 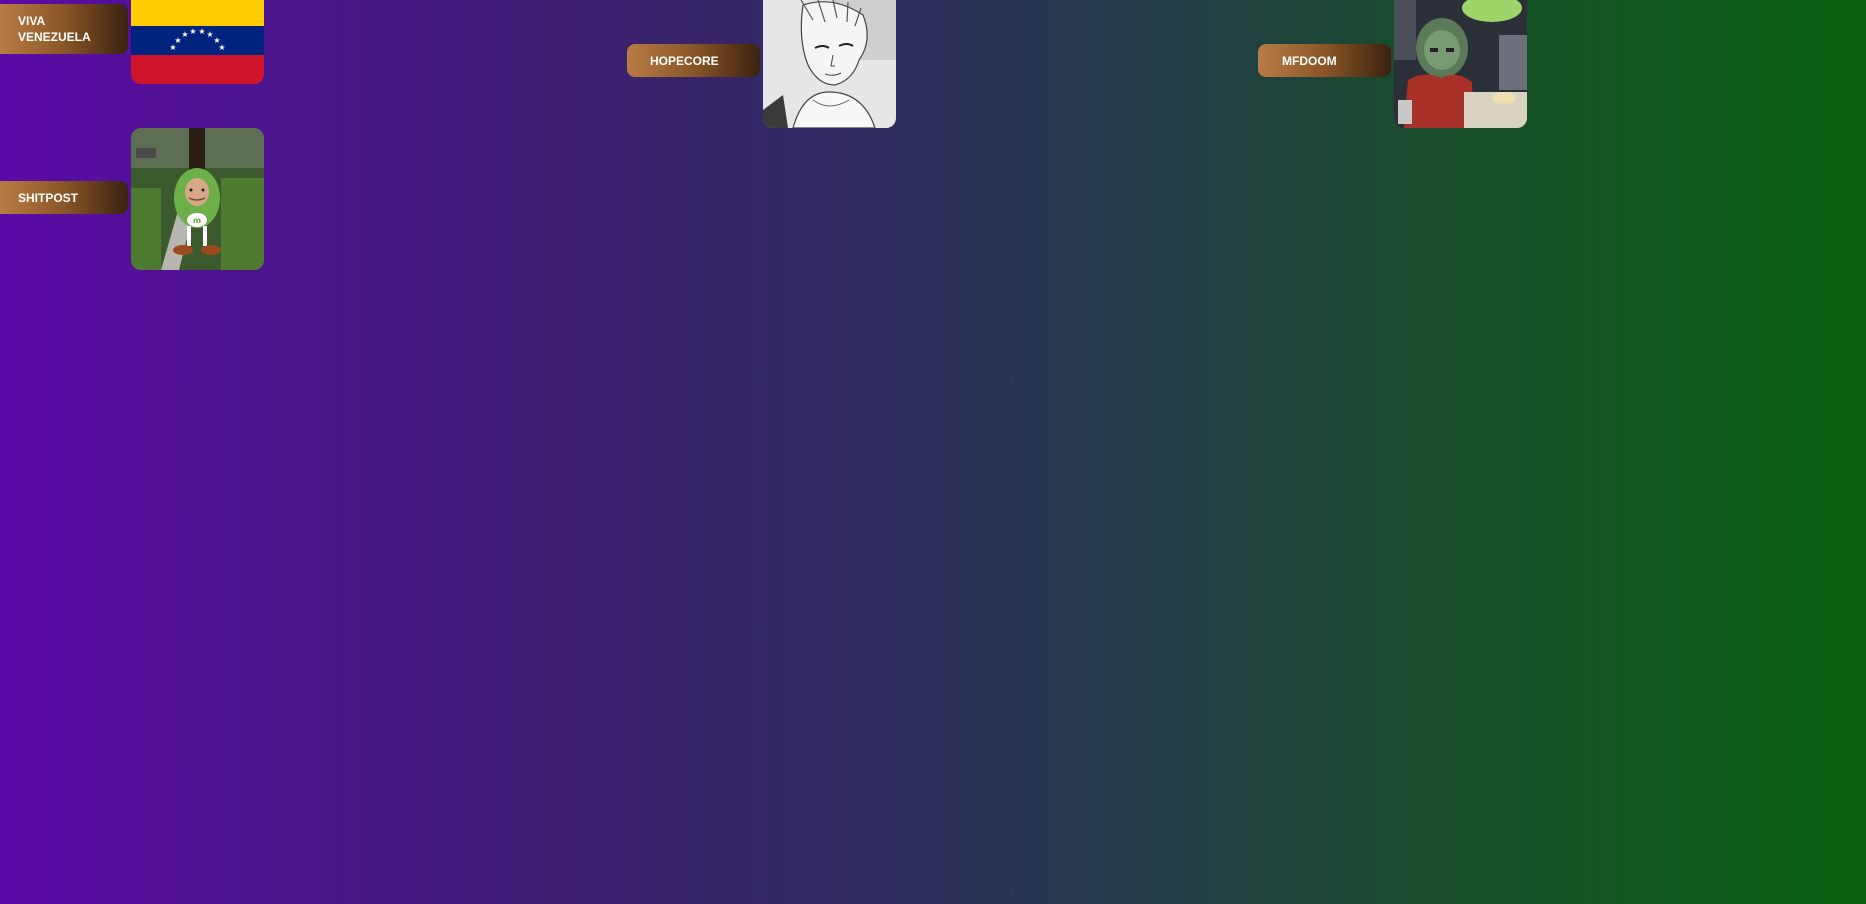 I want to click on tile-label: HOPECORE, so click(x=693, y=60).